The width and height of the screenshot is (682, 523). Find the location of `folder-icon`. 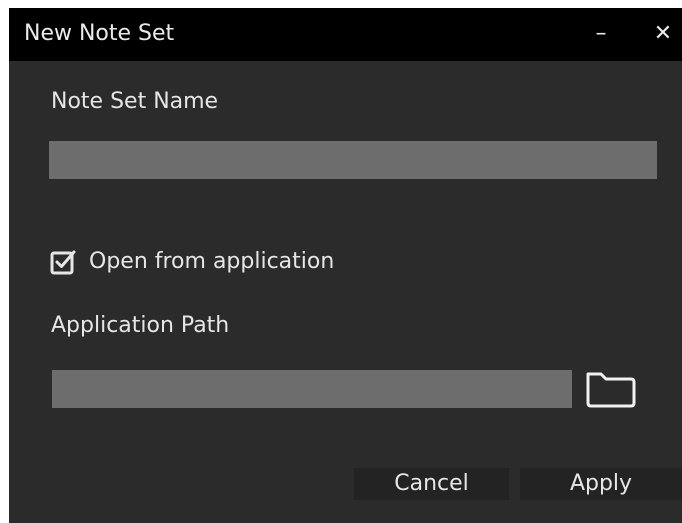

folder-icon is located at coordinates (611, 389).